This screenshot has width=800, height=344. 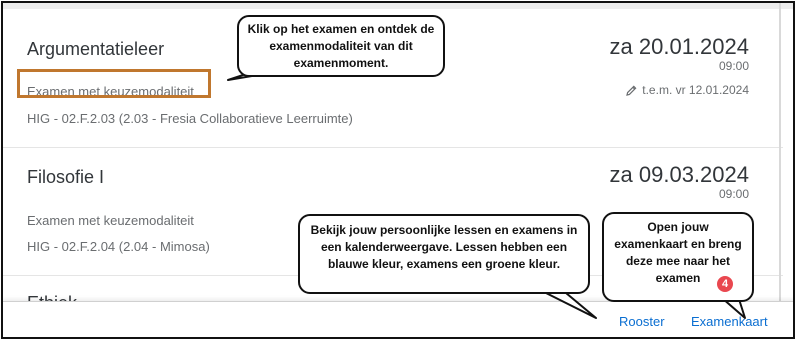 What do you see at coordinates (110, 220) in the screenshot?
I see `exam-modality: Examen met keuzemodaliteit` at bounding box center [110, 220].